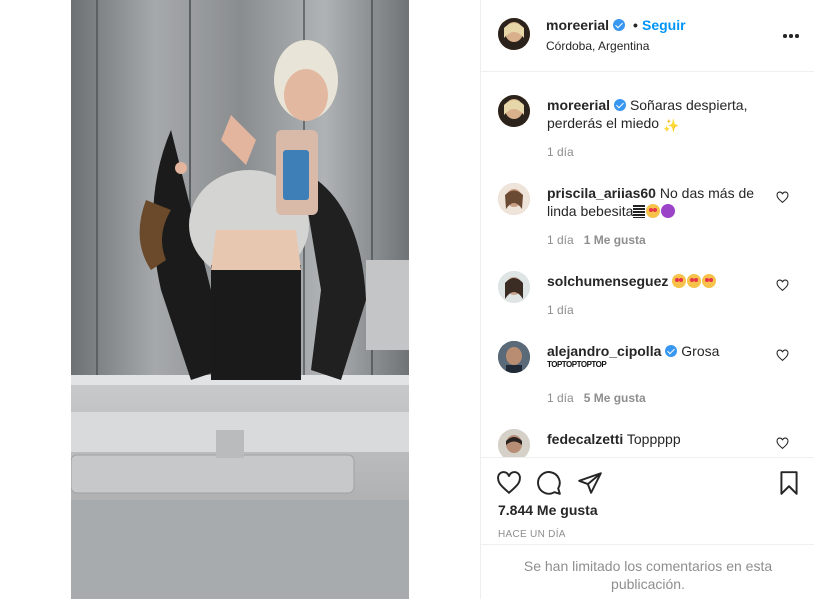 The width and height of the screenshot is (814, 599). I want to click on more-options-icon, so click(791, 36).